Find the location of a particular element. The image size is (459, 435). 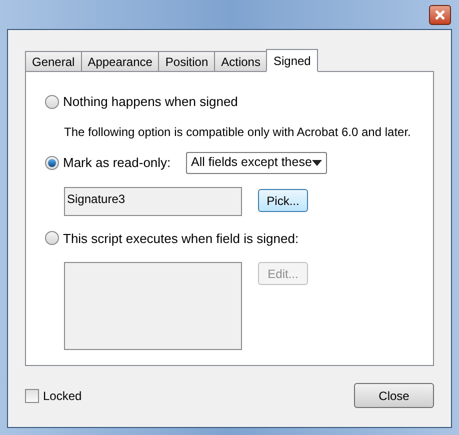

tab: Position is located at coordinates (187, 61).